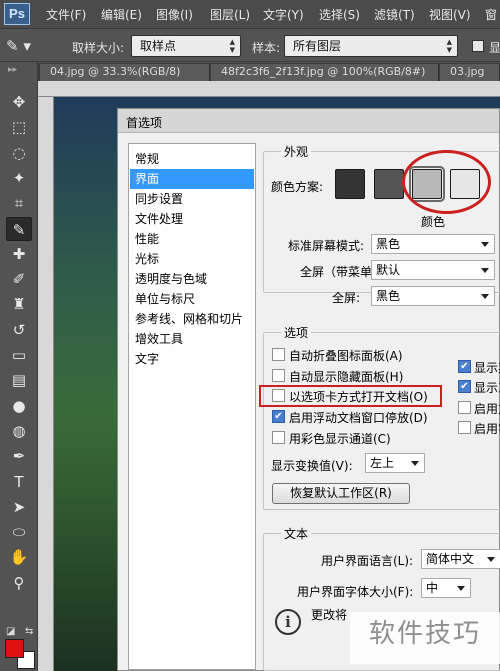 This screenshot has width=500, height=671. Describe the element at coordinates (29, 631) in the screenshot. I see `swap-colors-icon: ⇆` at that location.